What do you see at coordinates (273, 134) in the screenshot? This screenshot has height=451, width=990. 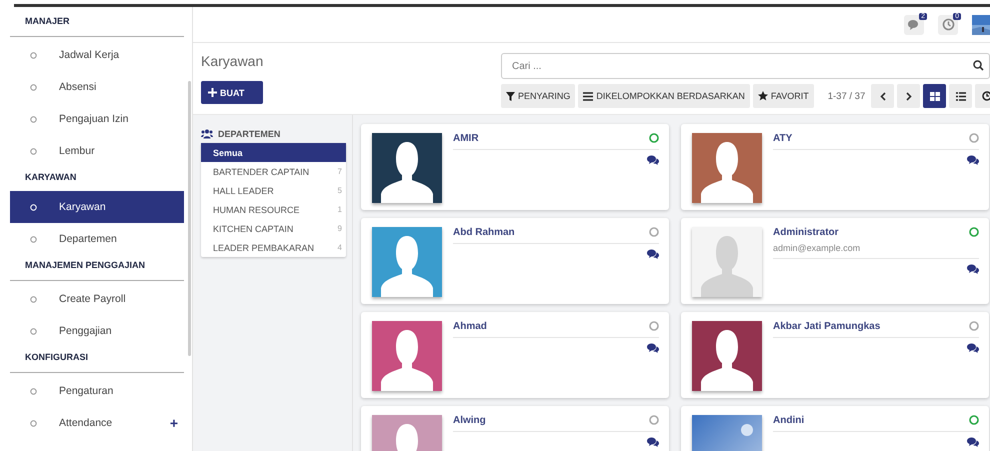 I see `panel-heading: DEPARTEMEN` at bounding box center [273, 134].